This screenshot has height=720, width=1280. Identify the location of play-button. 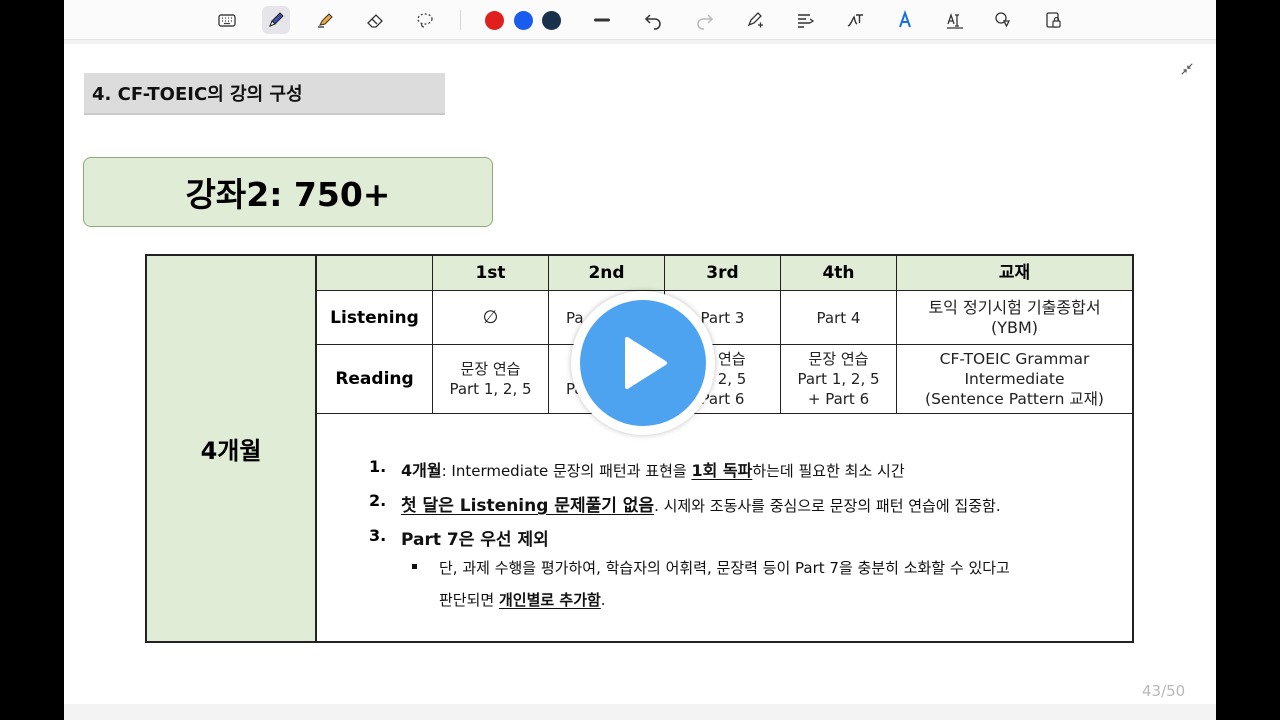
(643, 363).